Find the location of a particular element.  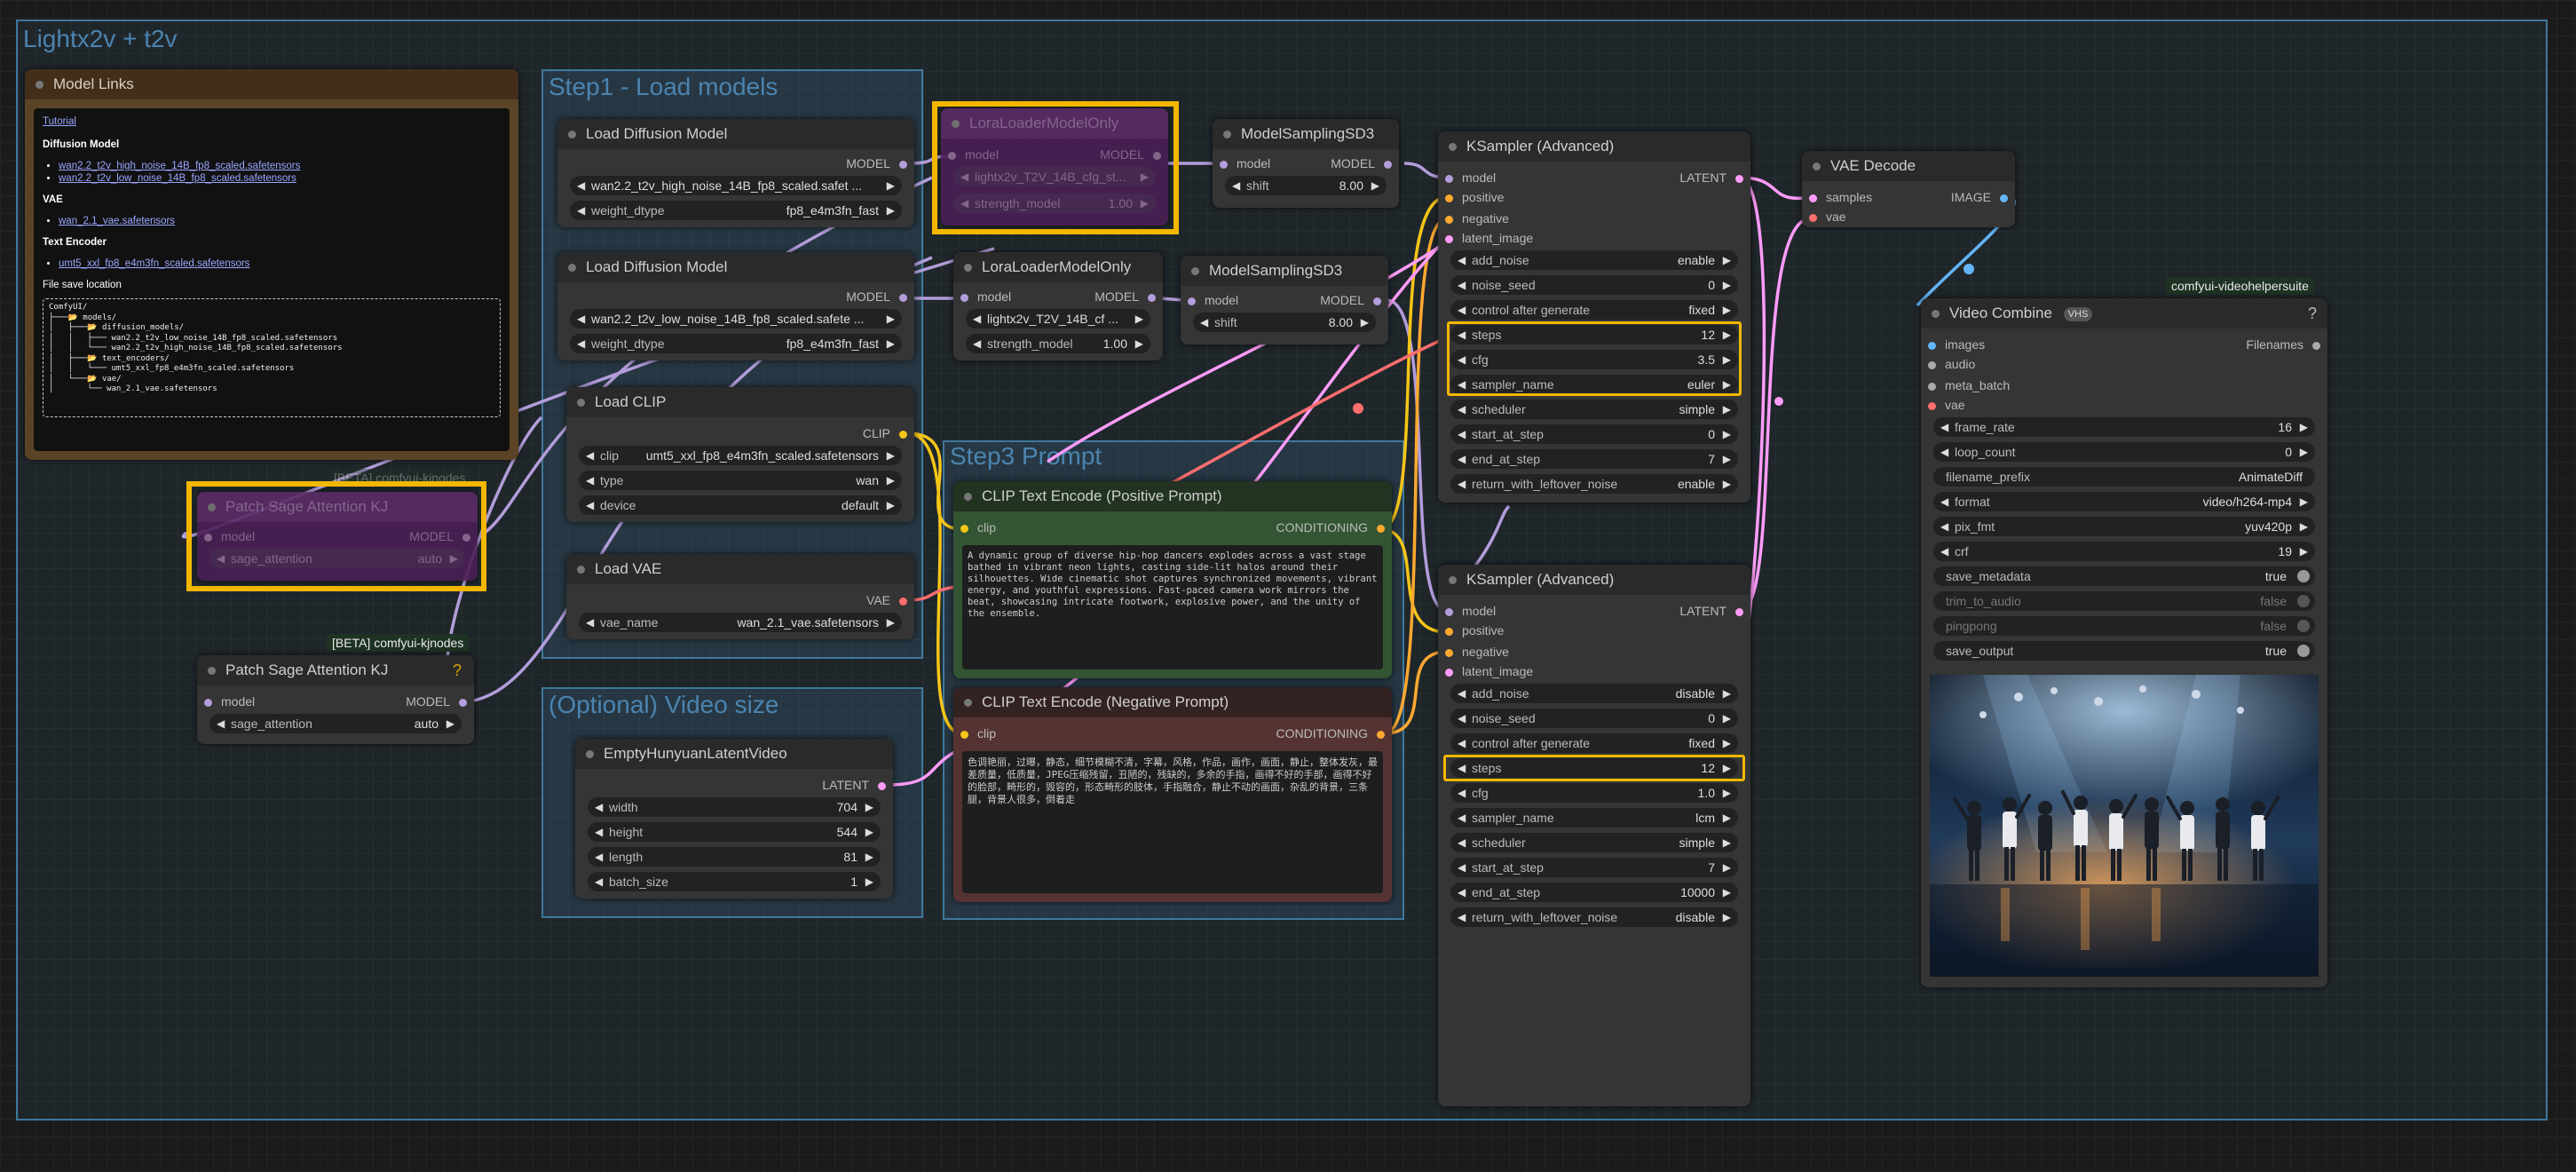

start-at-step-number: ◀ start_at_step 7 ▶ is located at coordinates (1594, 868).